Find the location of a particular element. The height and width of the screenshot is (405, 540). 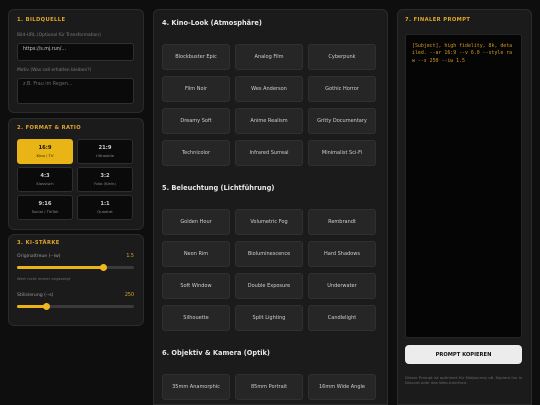

kino-look-option: Film Noir is located at coordinates (196, 89).